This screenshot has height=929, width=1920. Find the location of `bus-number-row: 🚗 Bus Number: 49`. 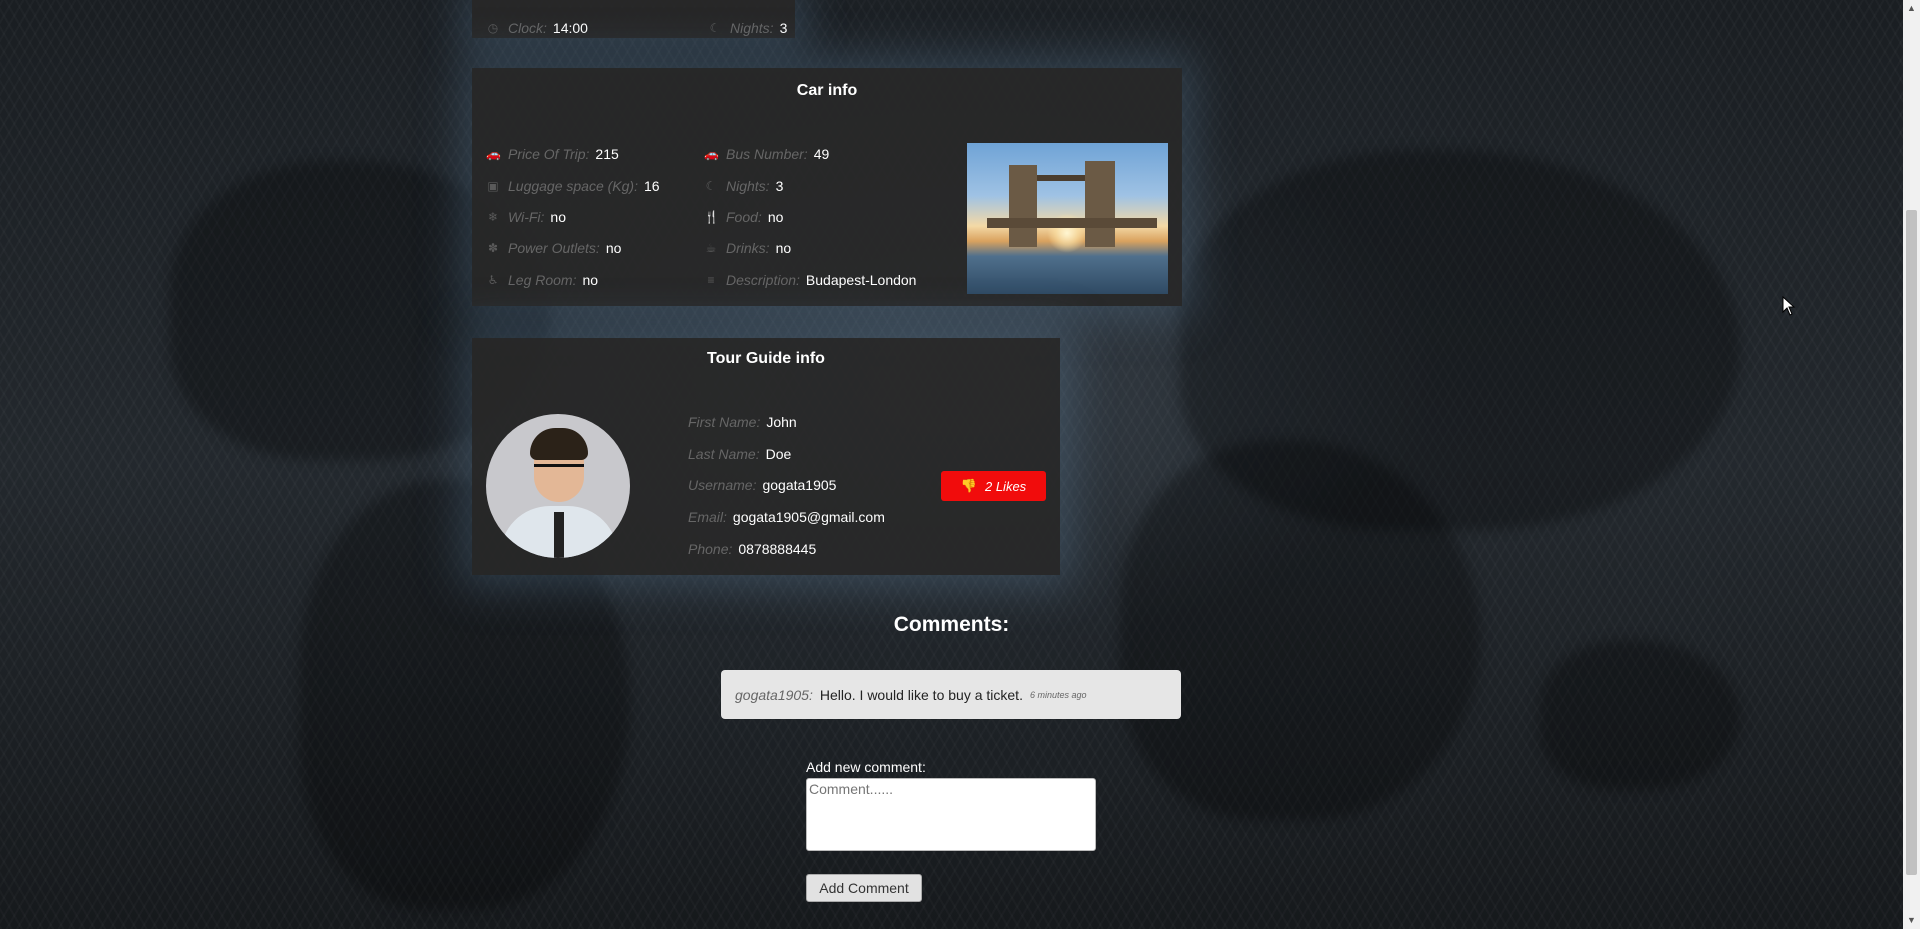

bus-number-row: 🚗 Bus Number: 49 is located at coordinates (767, 154).